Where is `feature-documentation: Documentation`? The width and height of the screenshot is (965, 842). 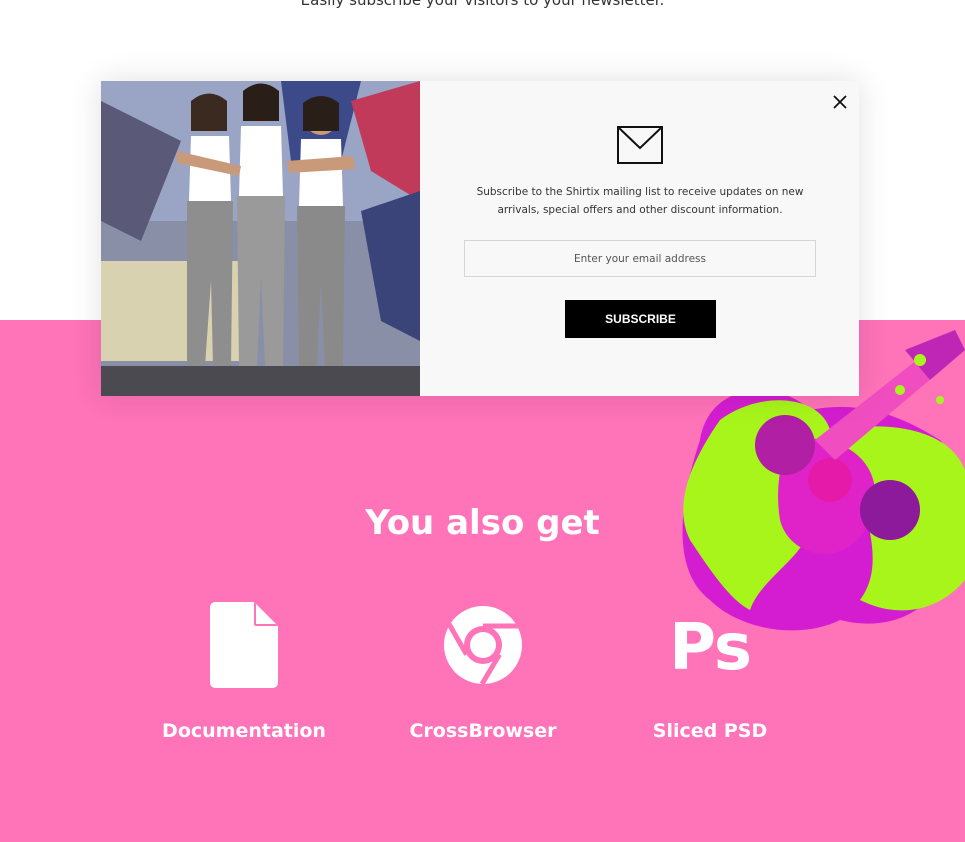 feature-documentation: Documentation is located at coordinates (244, 671).